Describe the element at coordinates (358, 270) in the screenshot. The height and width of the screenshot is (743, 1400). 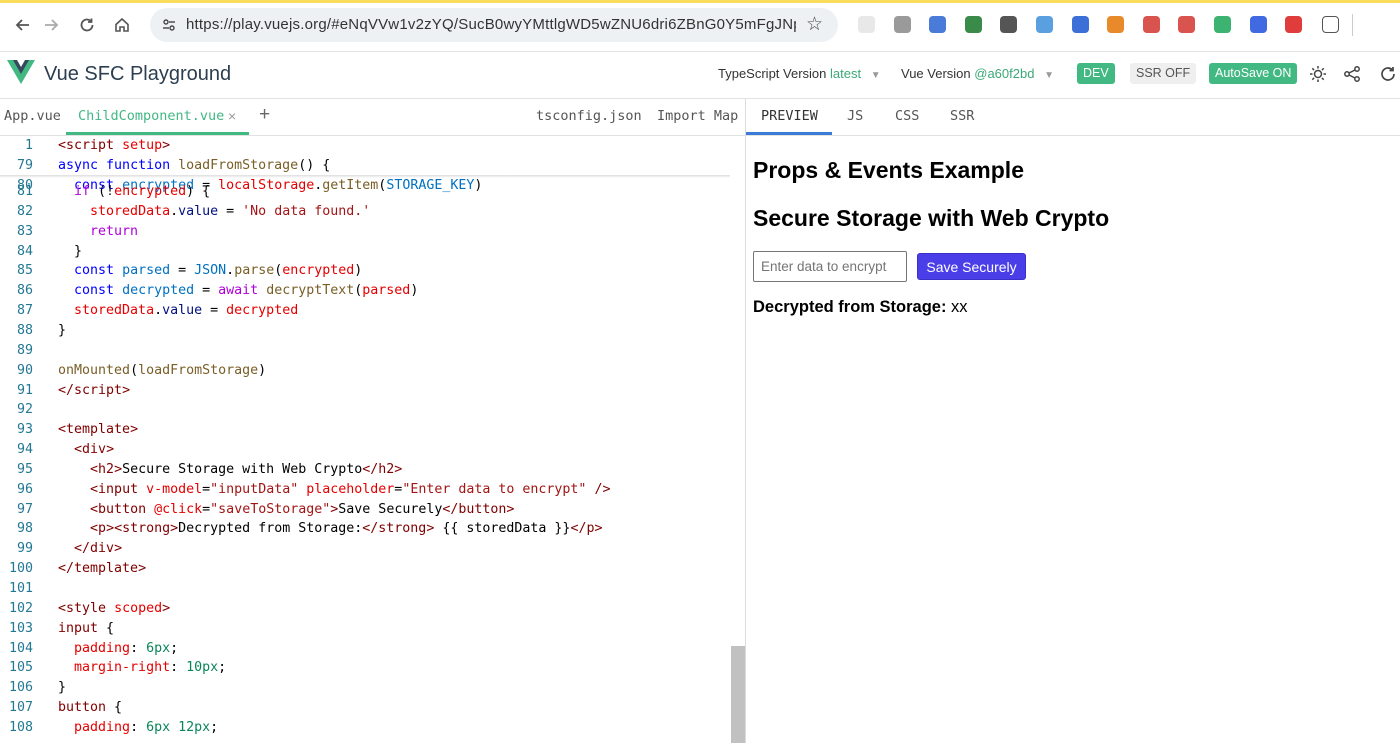
I see `code-token: )` at that location.